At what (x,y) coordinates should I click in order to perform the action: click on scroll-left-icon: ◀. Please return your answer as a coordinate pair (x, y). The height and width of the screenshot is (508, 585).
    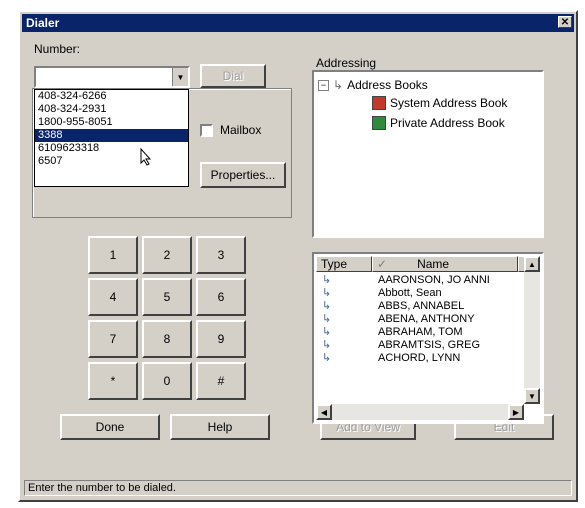
    Looking at the image, I should click on (324, 412).